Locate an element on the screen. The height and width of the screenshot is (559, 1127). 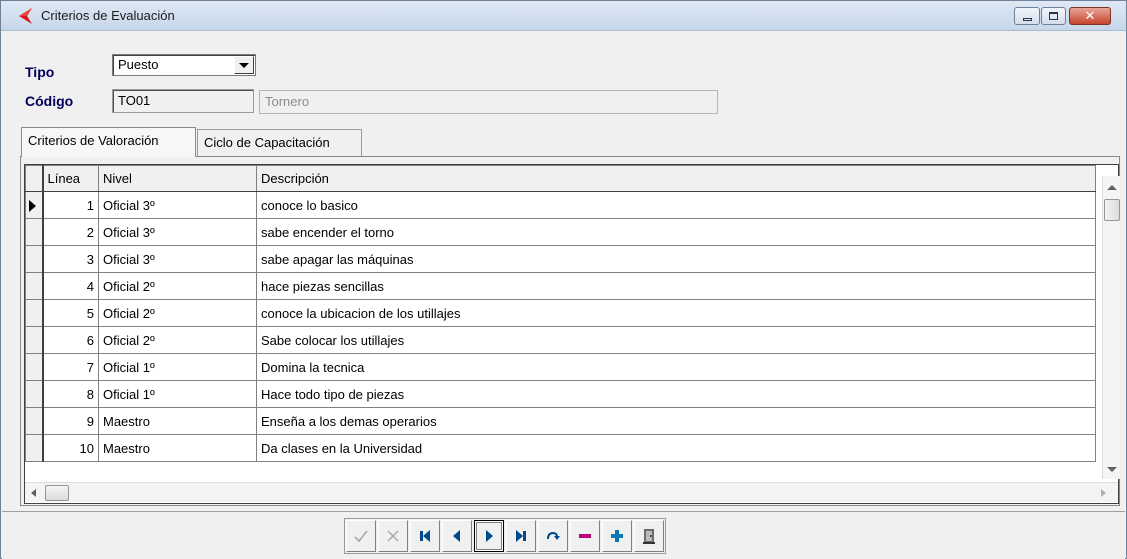
cell-descripcion: conoce la ubicacion de los utillajes is located at coordinates (676, 313).